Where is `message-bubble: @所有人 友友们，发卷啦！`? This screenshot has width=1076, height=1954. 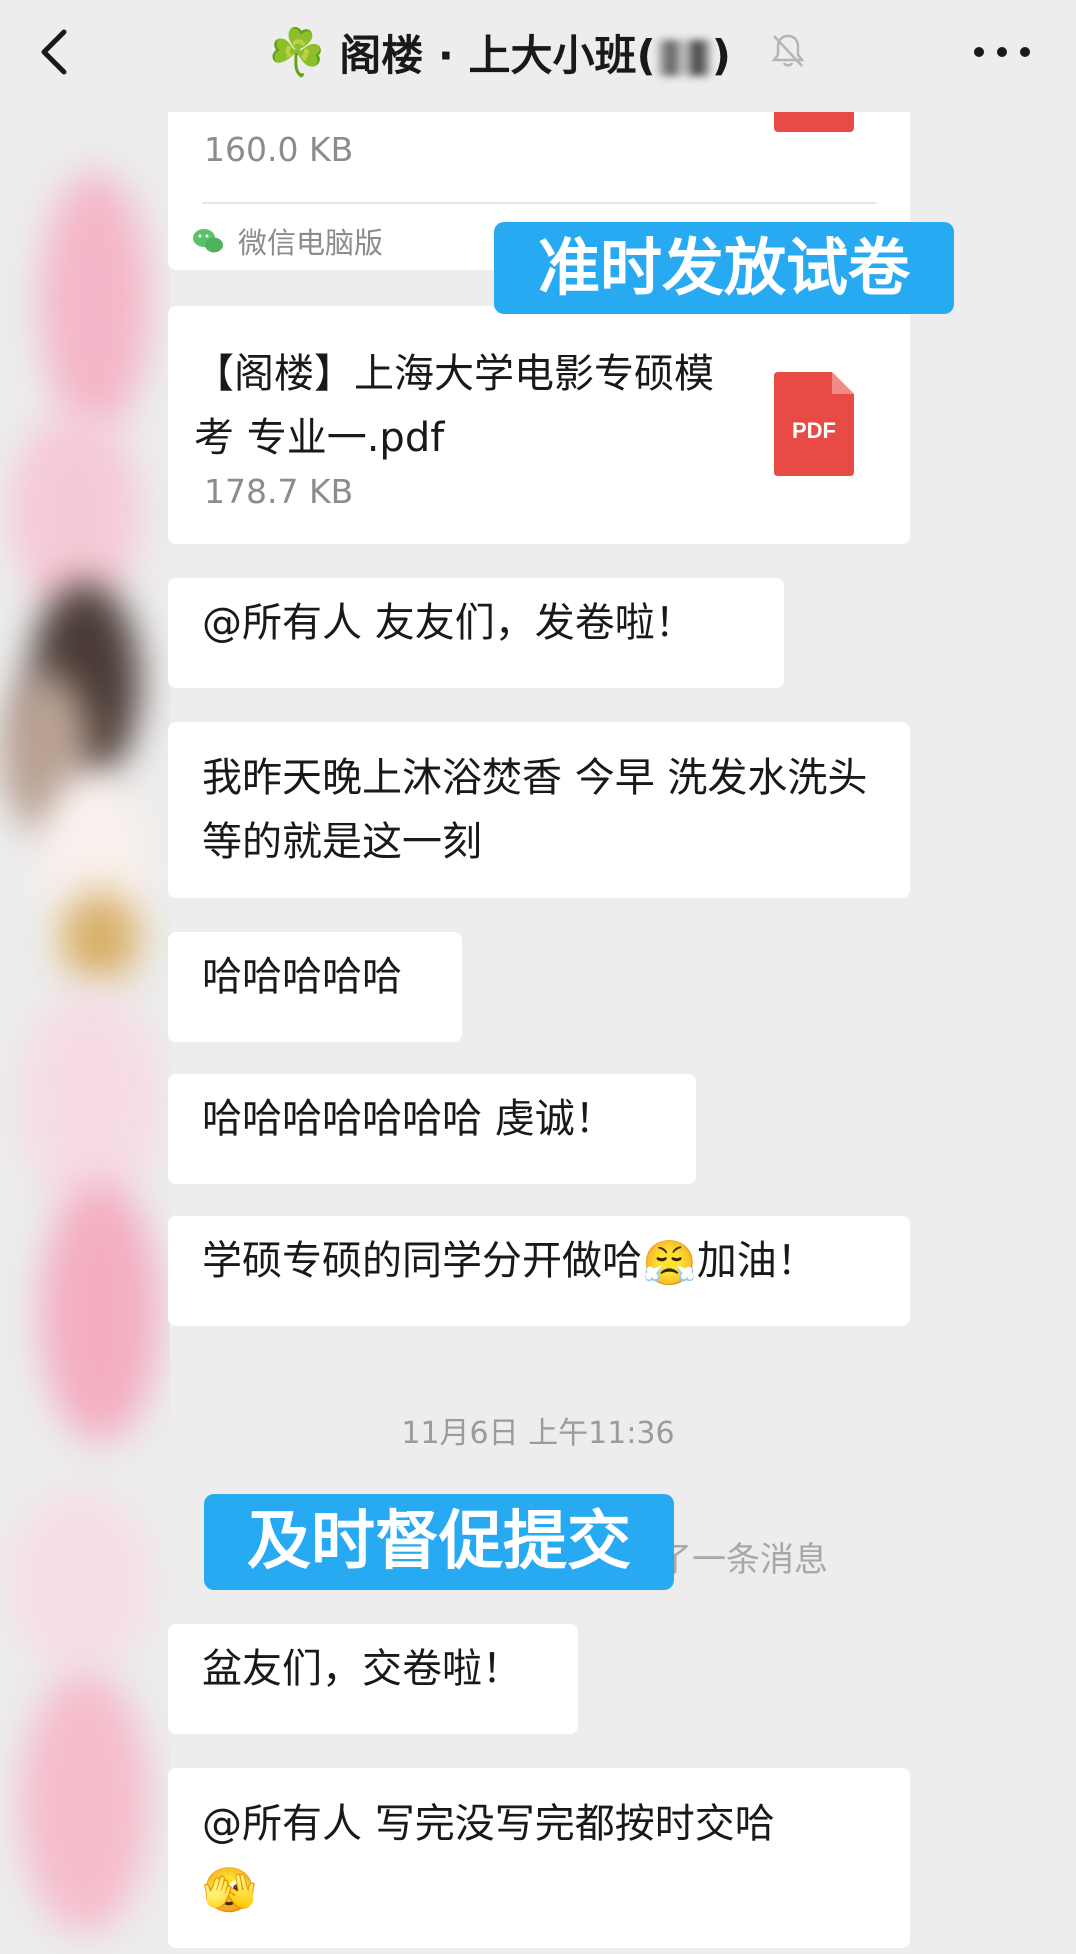 message-bubble: @所有人 友友们，发卷啦！ is located at coordinates (476, 633).